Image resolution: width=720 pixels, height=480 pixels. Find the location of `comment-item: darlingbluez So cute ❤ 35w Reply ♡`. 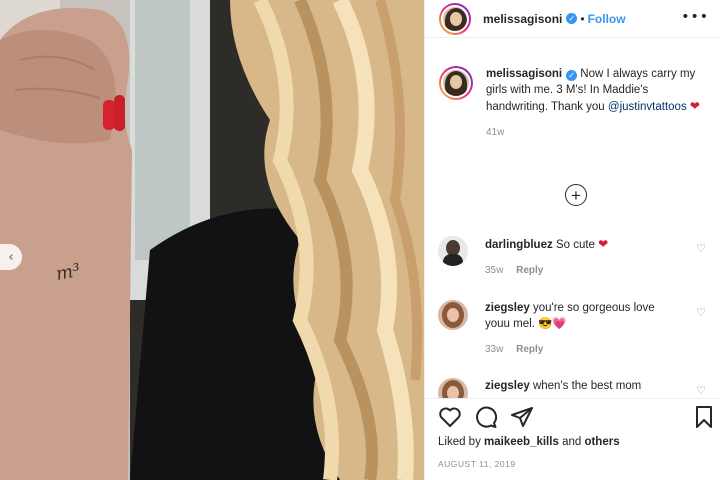

comment-item: darlingbluez So cute ❤ 35w Reply ♡ is located at coordinates (573, 257).